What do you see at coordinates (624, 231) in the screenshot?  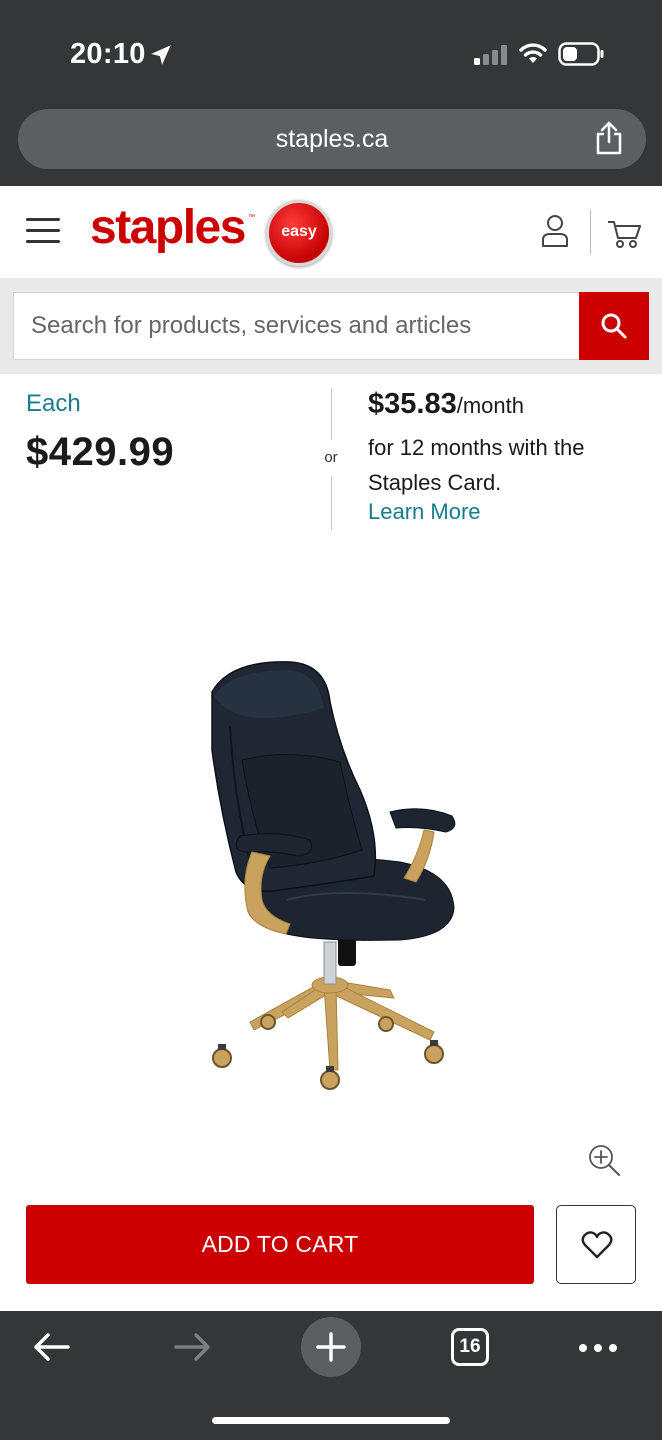 I see `cart-icon` at bounding box center [624, 231].